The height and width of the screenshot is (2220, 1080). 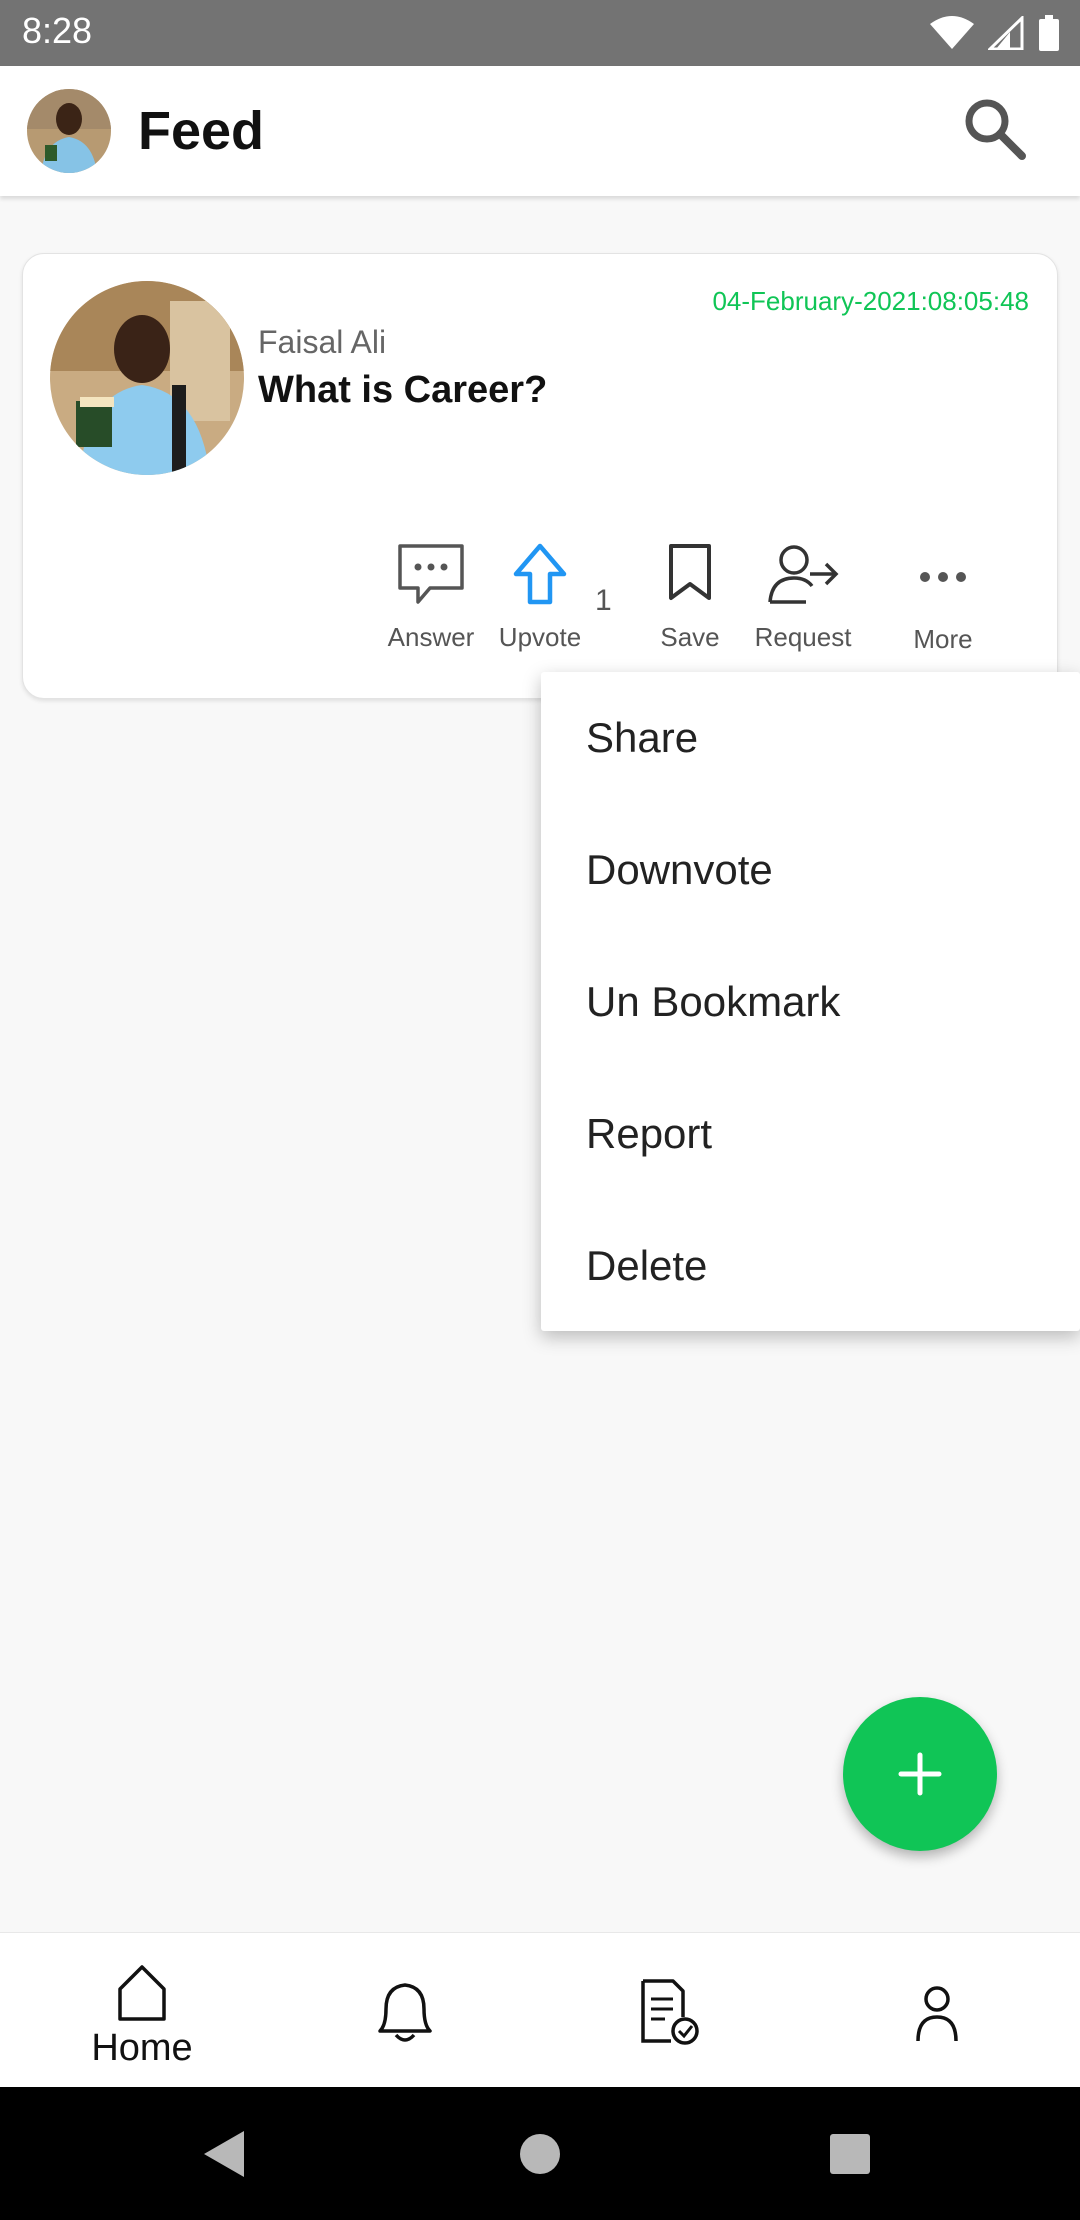 I want to click on bell-icon, so click(x=405, y=2012).